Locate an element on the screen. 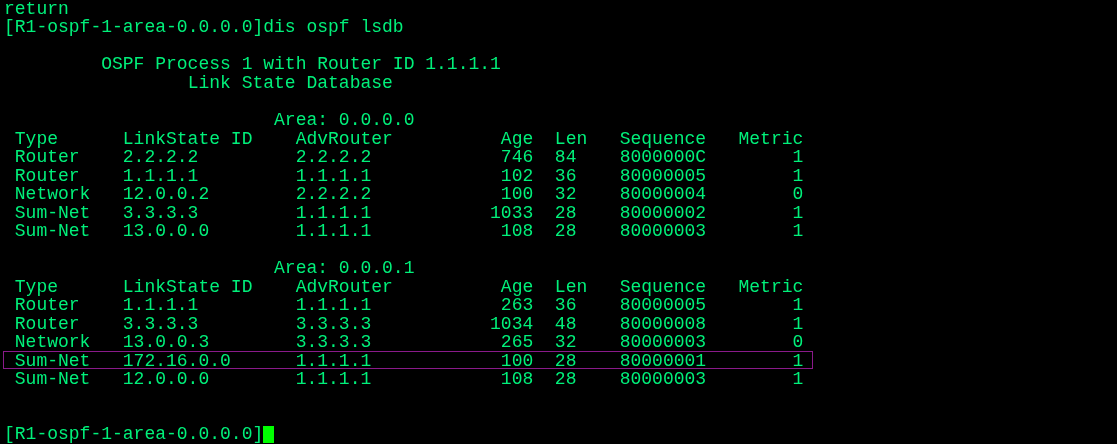 The height and width of the screenshot is (444, 1117). table-cell-text: 1033 is located at coordinates (511, 213).